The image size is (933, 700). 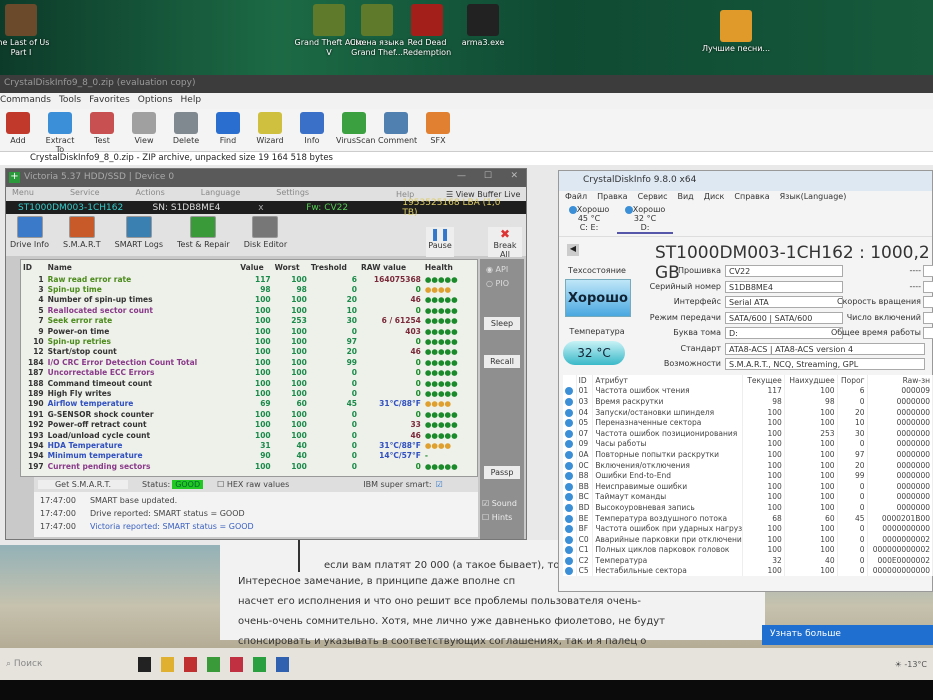 I want to click on toolbar-button-extract-to: Extract To, so click(x=60, y=132).